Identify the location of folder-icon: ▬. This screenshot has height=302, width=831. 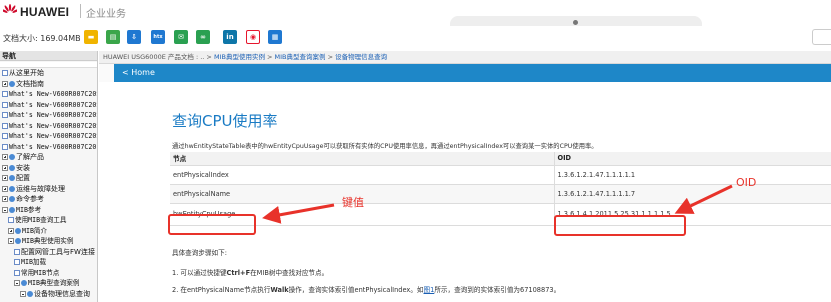
(91, 37).